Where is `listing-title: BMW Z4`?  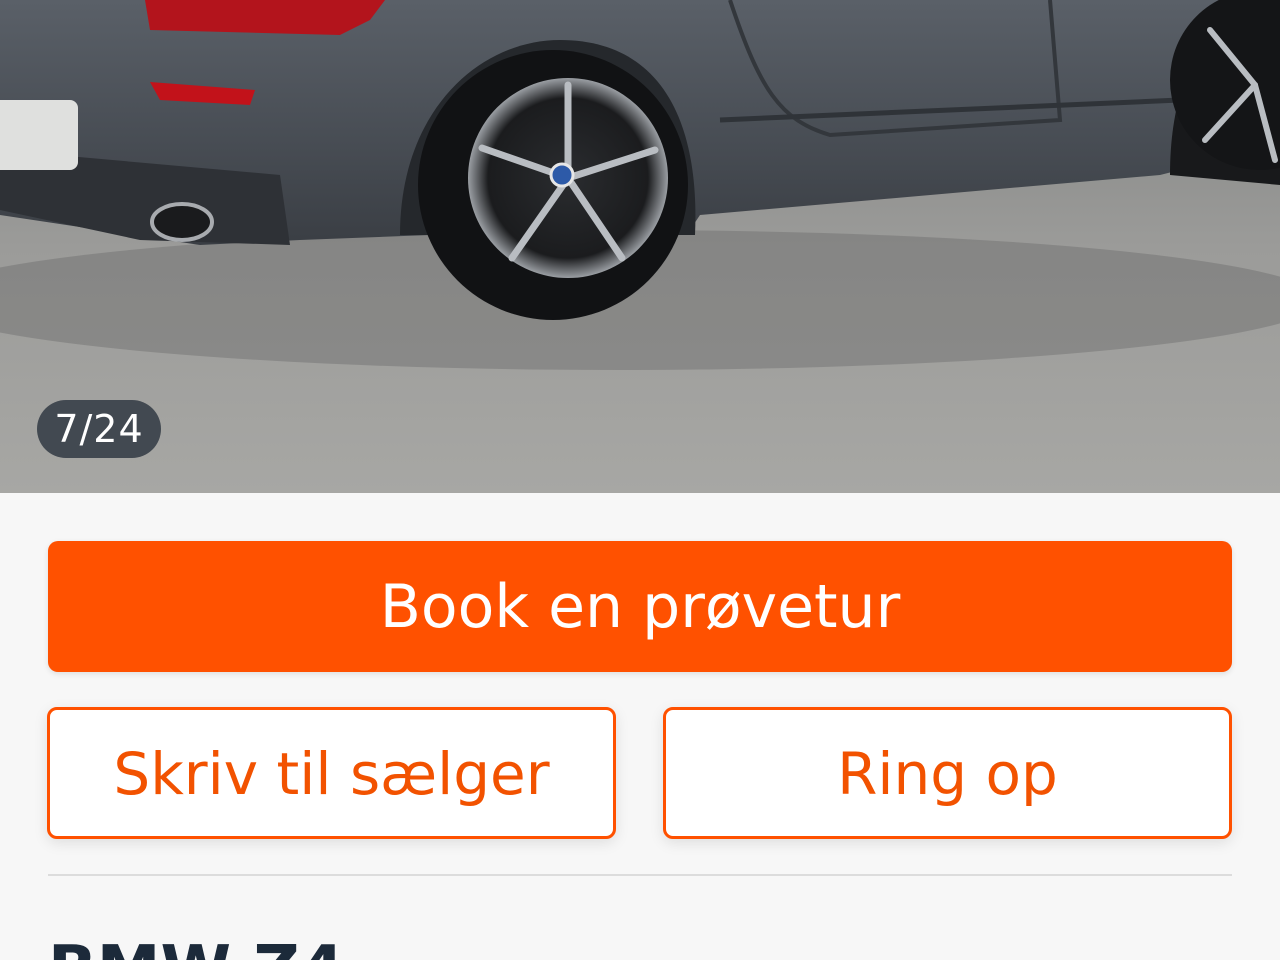 listing-title: BMW Z4 is located at coordinates (196, 949).